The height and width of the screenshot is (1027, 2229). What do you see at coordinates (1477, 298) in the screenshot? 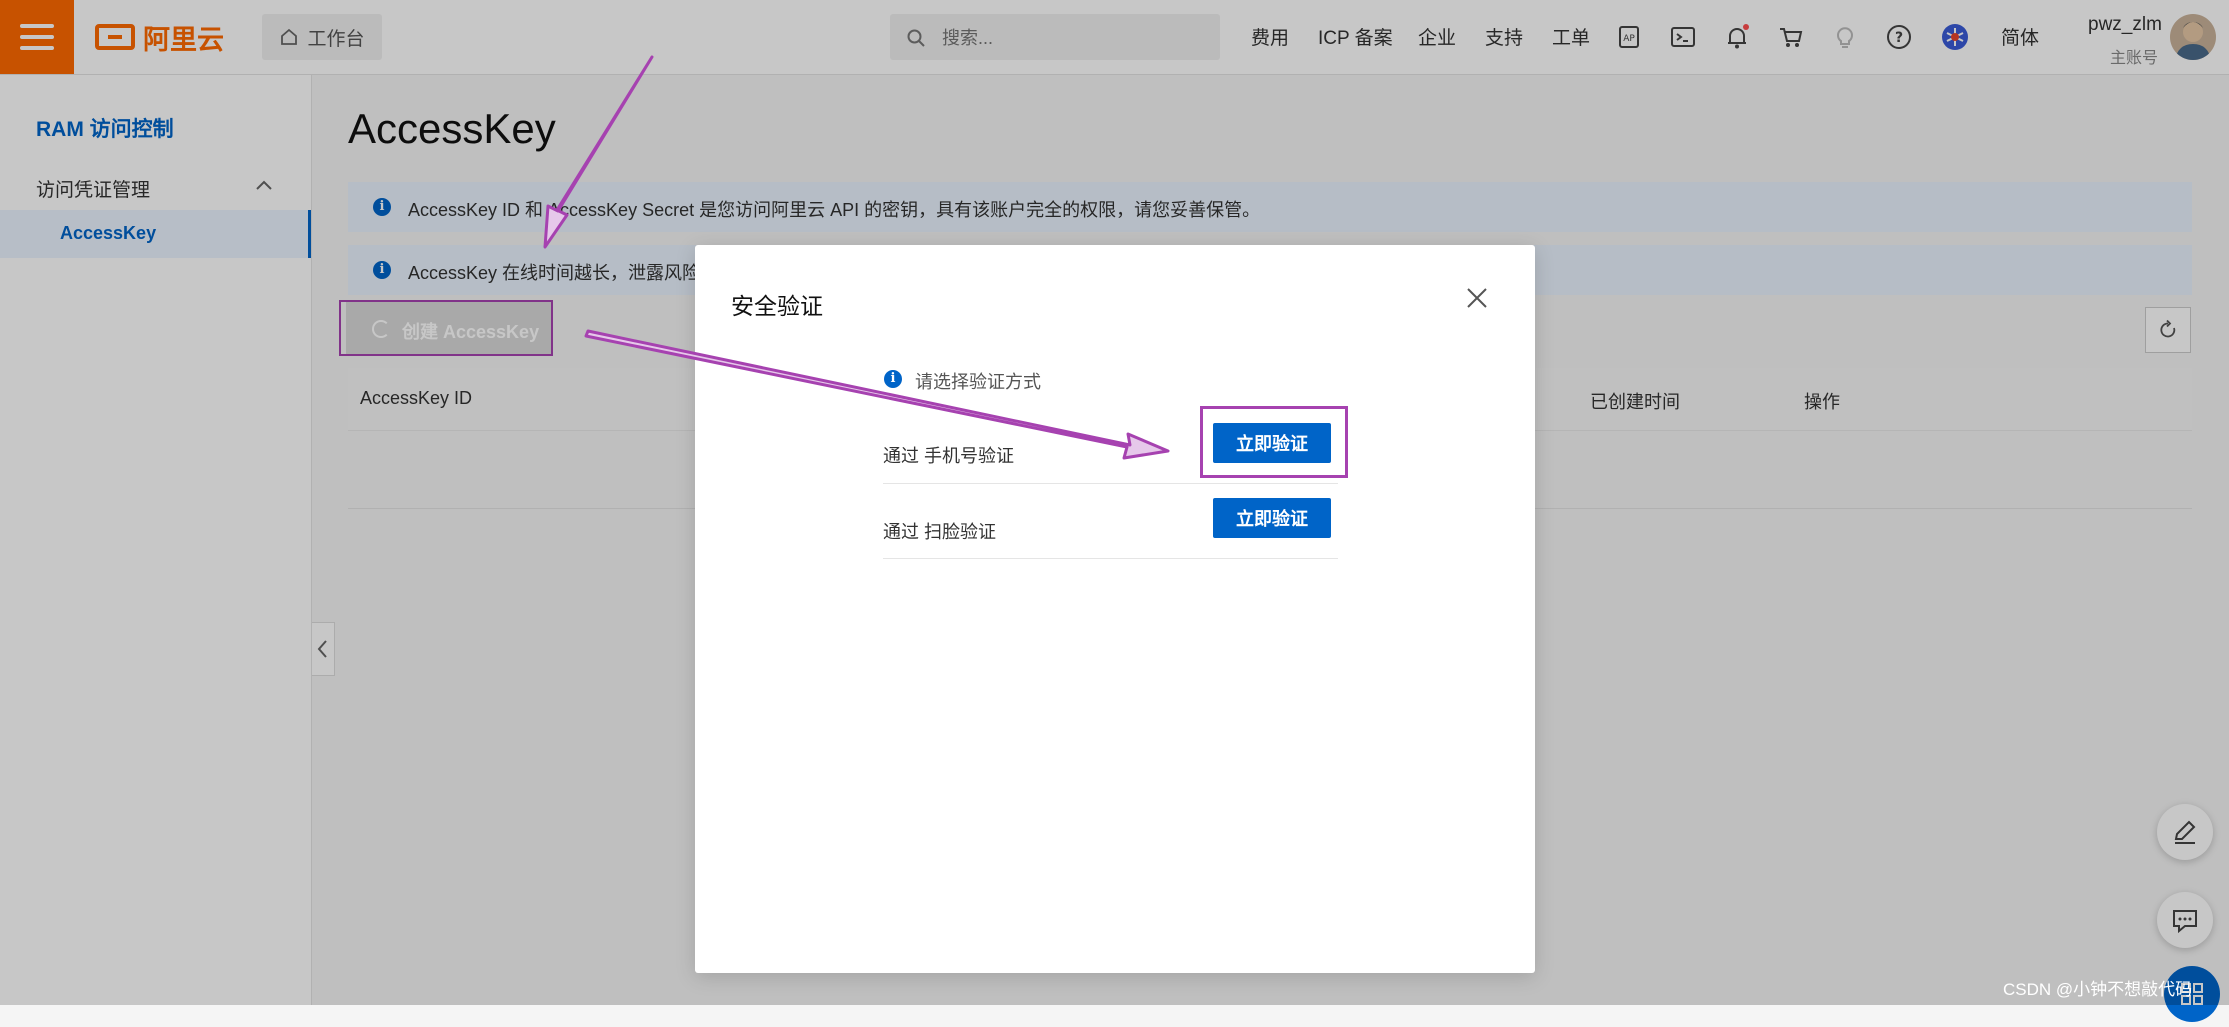
I see `close-icon` at bounding box center [1477, 298].